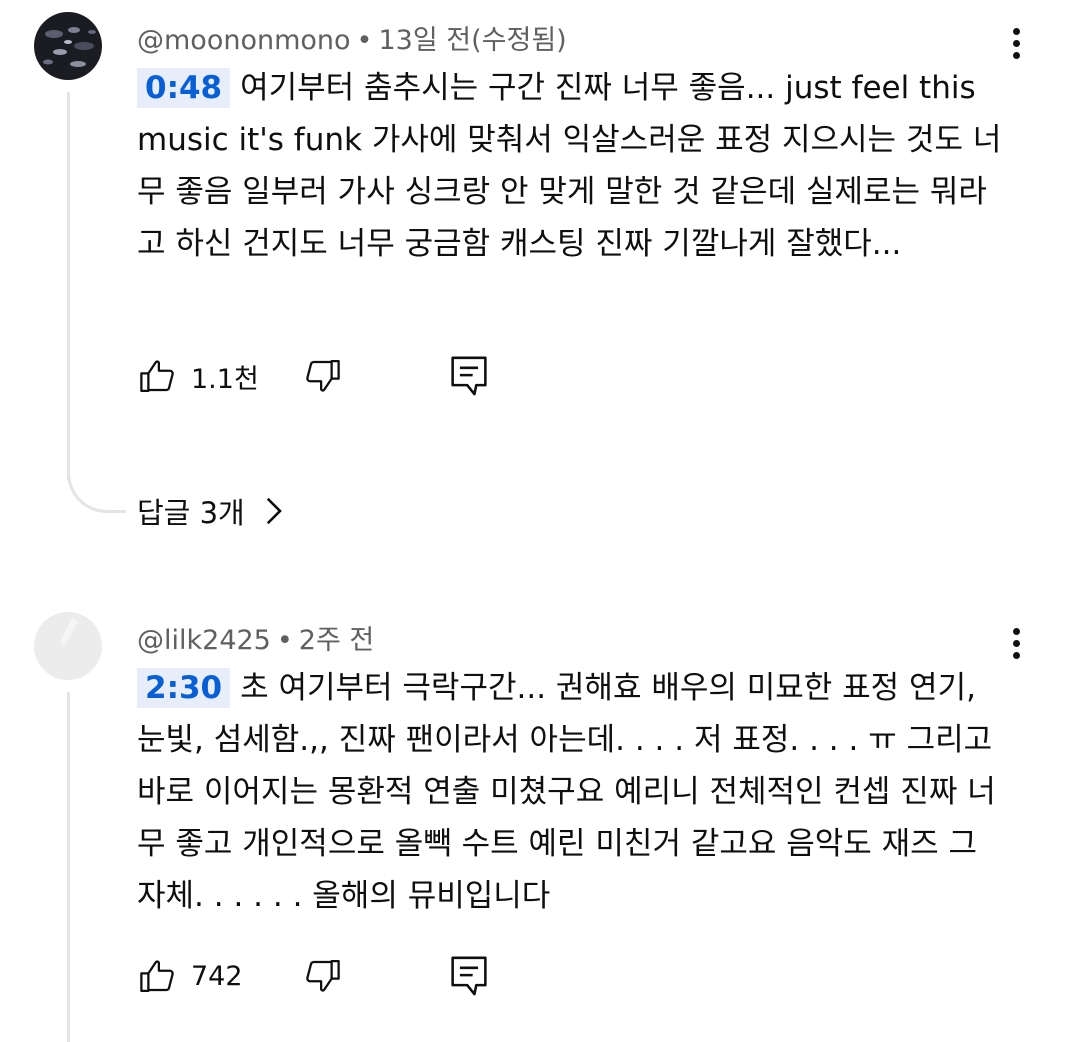 The height and width of the screenshot is (1042, 1080). I want to click on like-button: 742, so click(219, 976).